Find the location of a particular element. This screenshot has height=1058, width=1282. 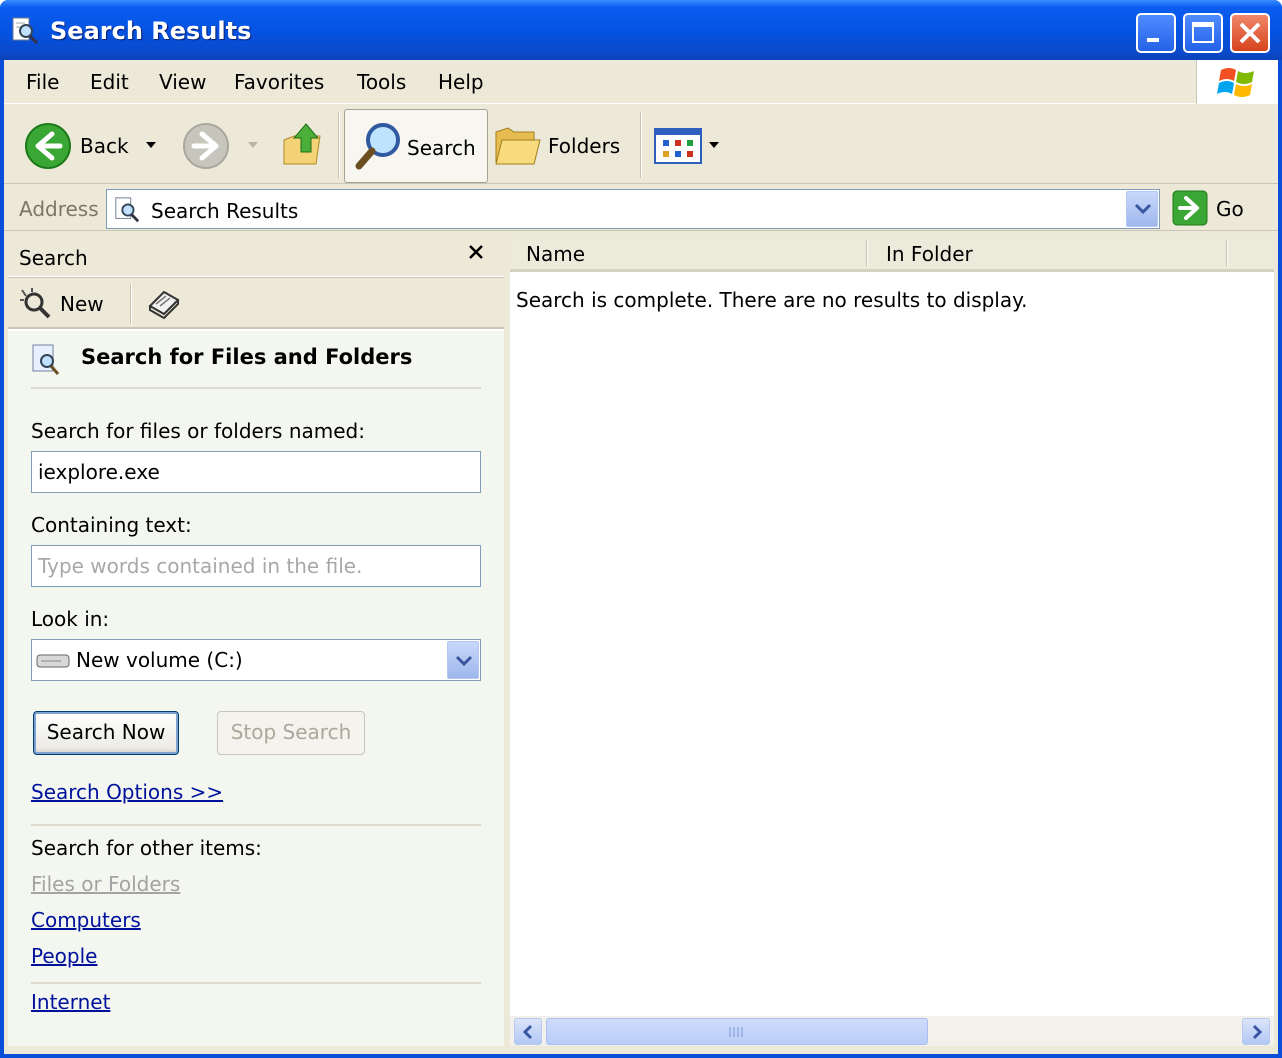

folders-label: Folders is located at coordinates (584, 146).